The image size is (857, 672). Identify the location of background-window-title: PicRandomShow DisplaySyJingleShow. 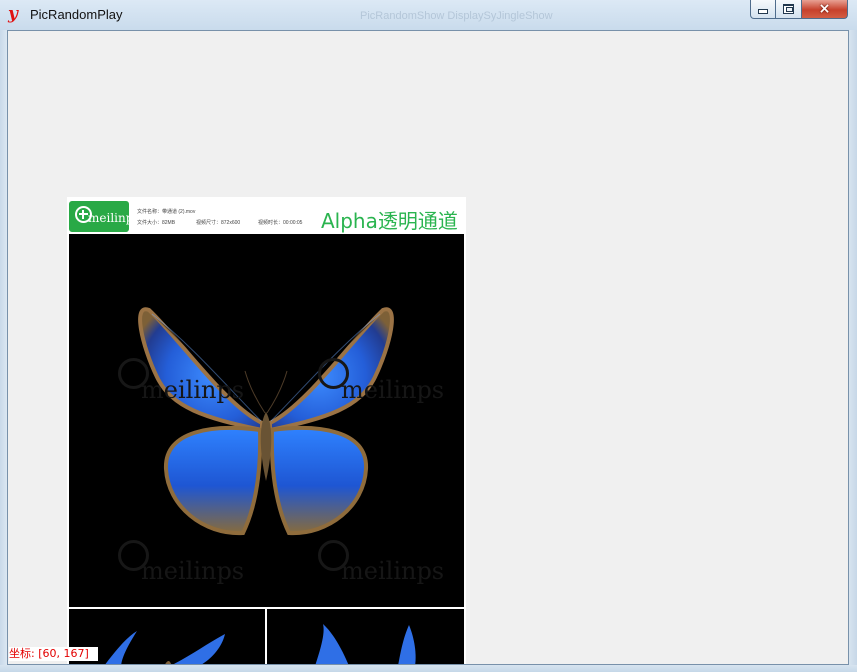
(456, 16).